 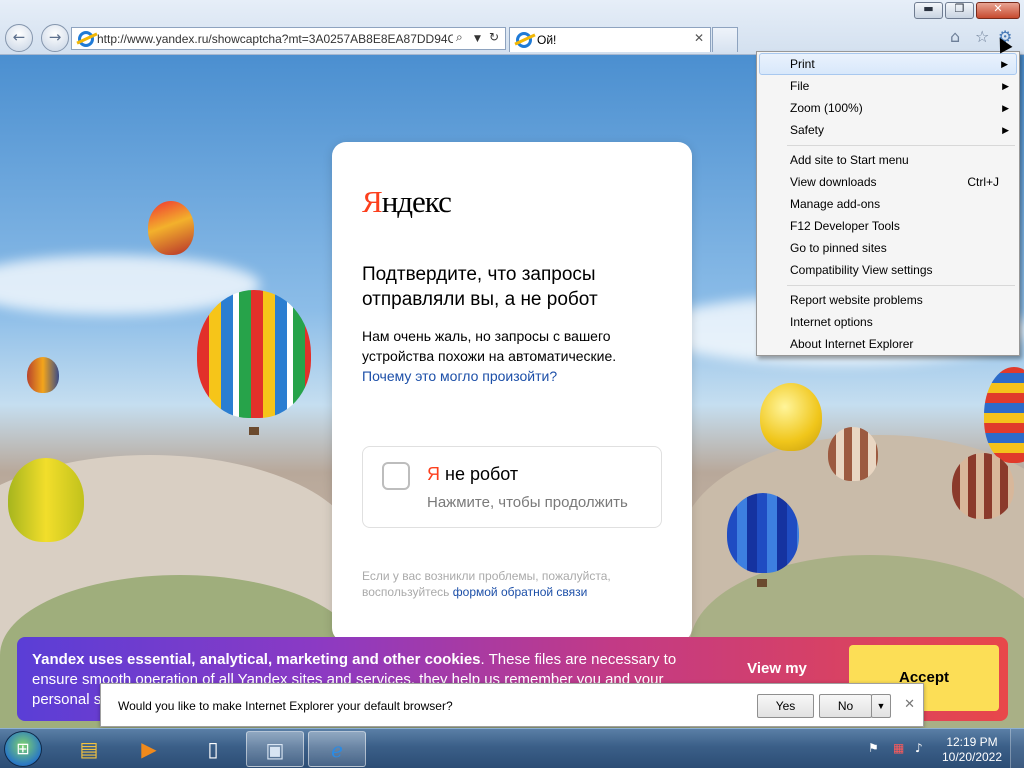 I want to click on start-button: ⊞, so click(x=23, y=749).